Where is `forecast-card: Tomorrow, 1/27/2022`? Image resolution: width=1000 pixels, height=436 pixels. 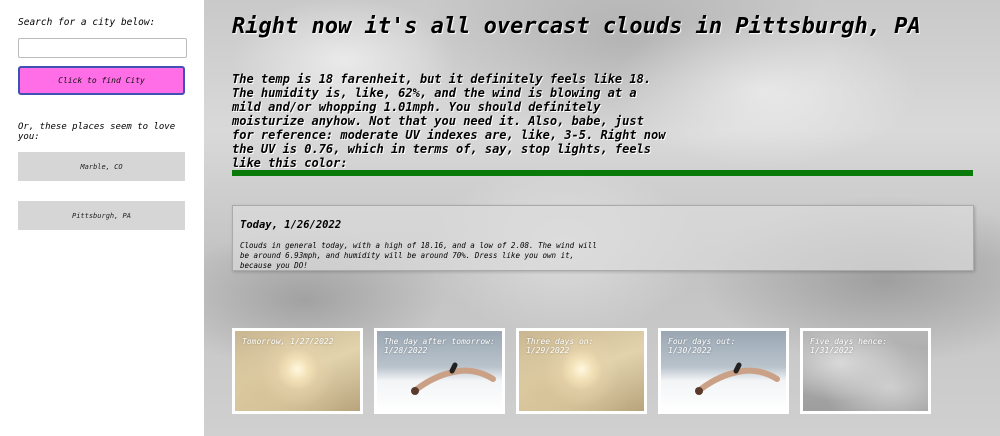 forecast-card: Tomorrow, 1/27/2022 is located at coordinates (297, 371).